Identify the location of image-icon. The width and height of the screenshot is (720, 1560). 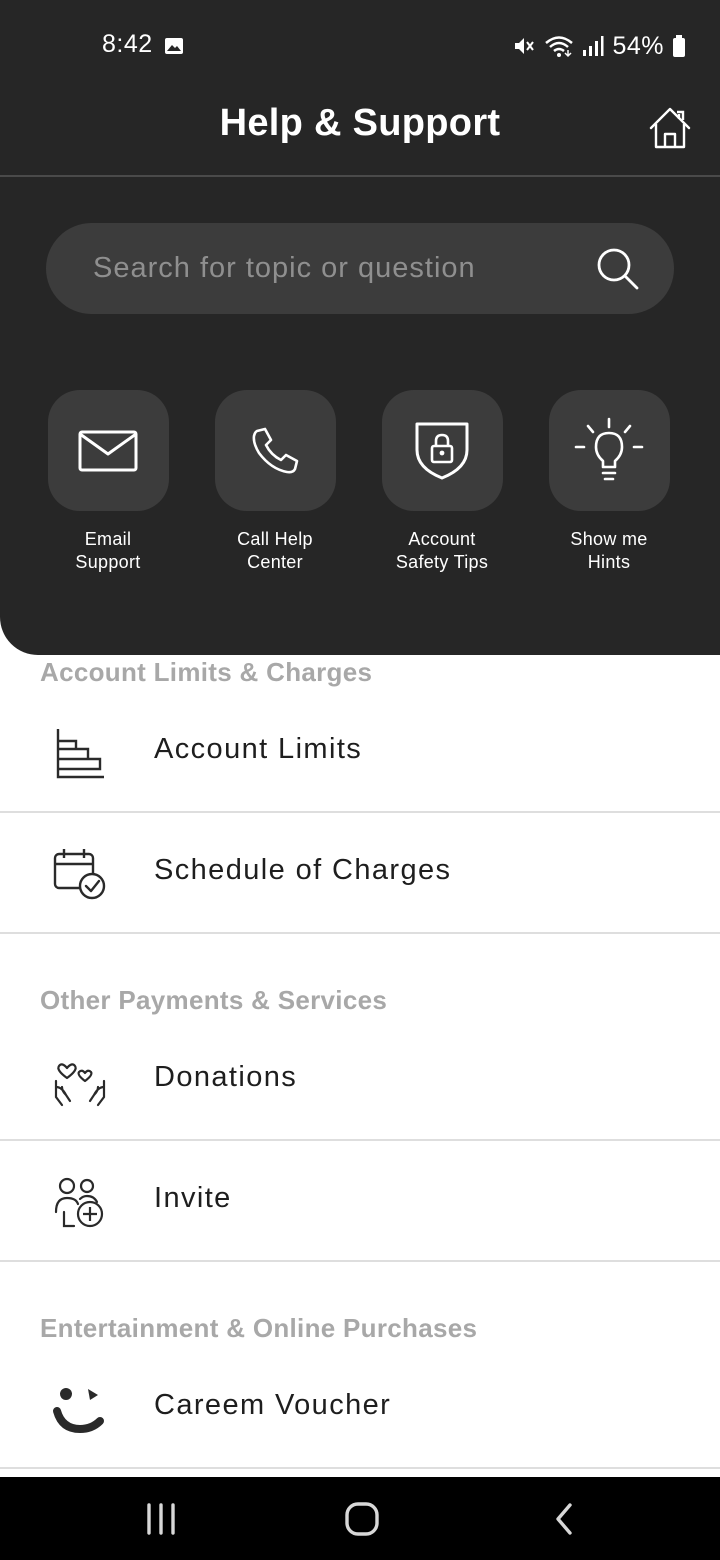
(174, 46).